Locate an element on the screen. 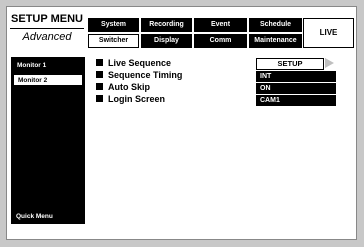  auto-skip-value: ON is located at coordinates (296, 88).